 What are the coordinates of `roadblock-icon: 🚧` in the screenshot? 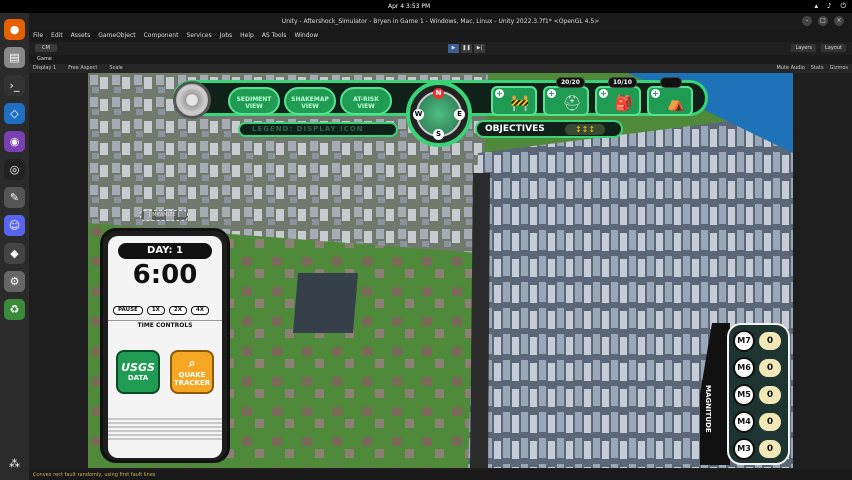 It's located at (520, 103).